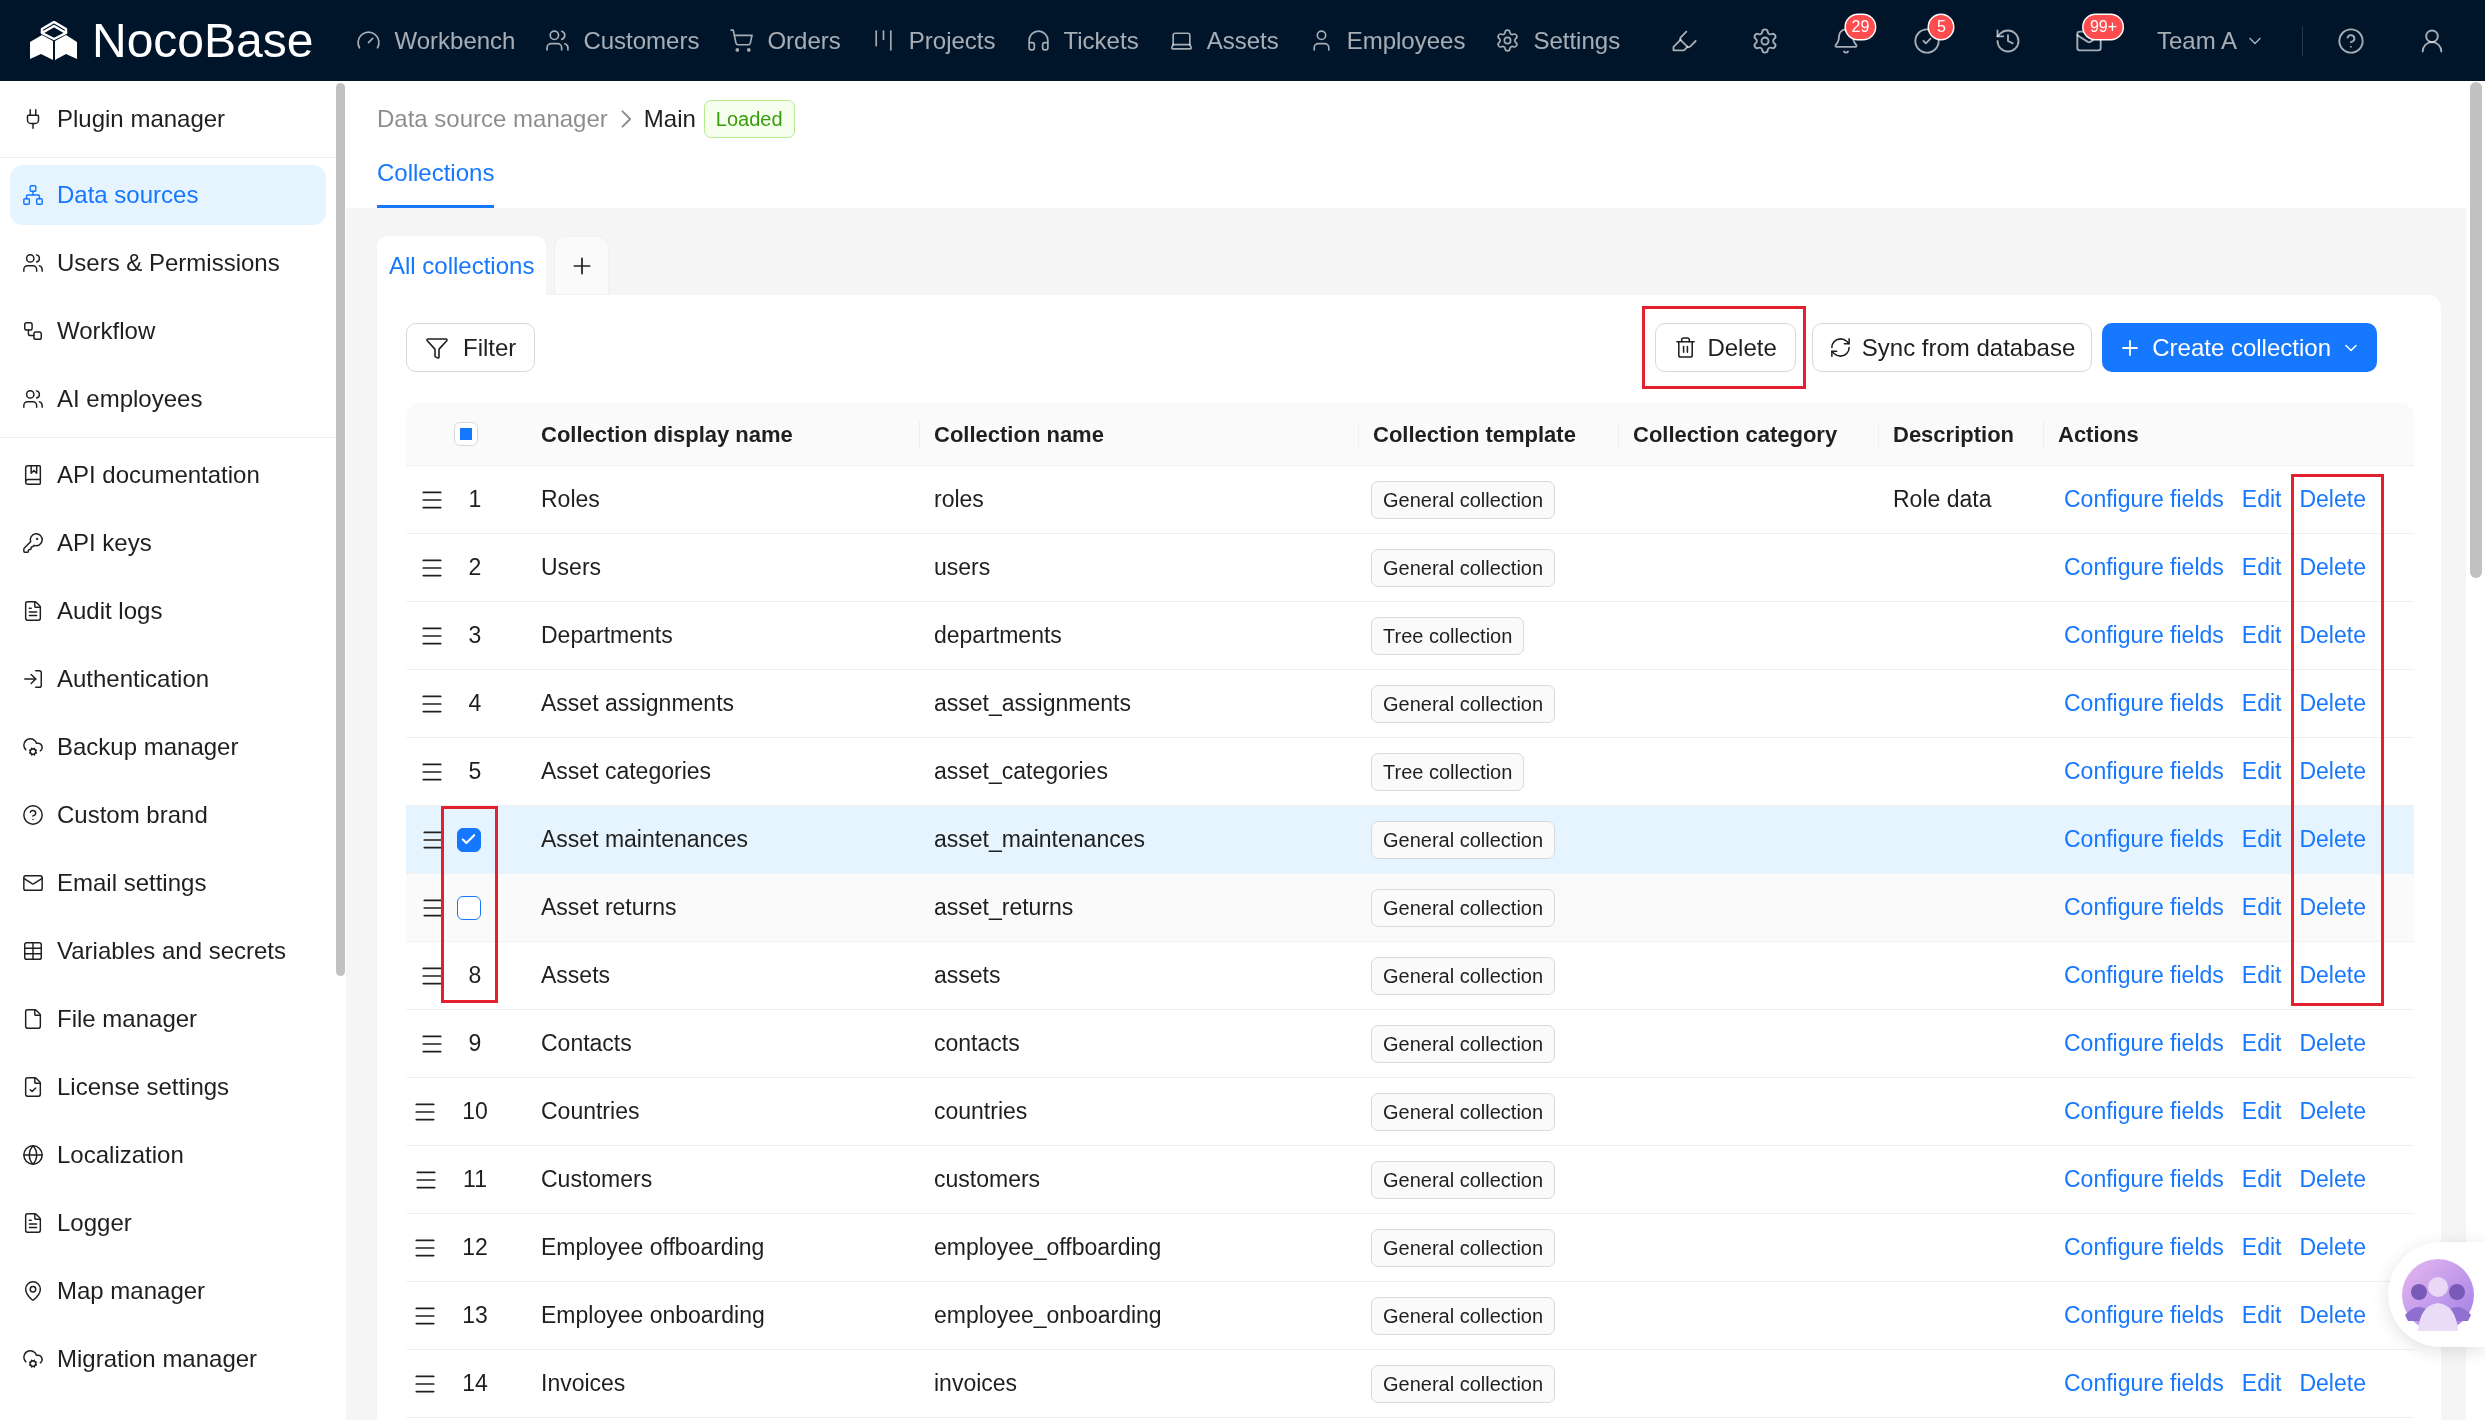 This screenshot has width=2485, height=1420. What do you see at coordinates (168, 263) in the screenshot?
I see `sidebar-item: Users & Permissions` at bounding box center [168, 263].